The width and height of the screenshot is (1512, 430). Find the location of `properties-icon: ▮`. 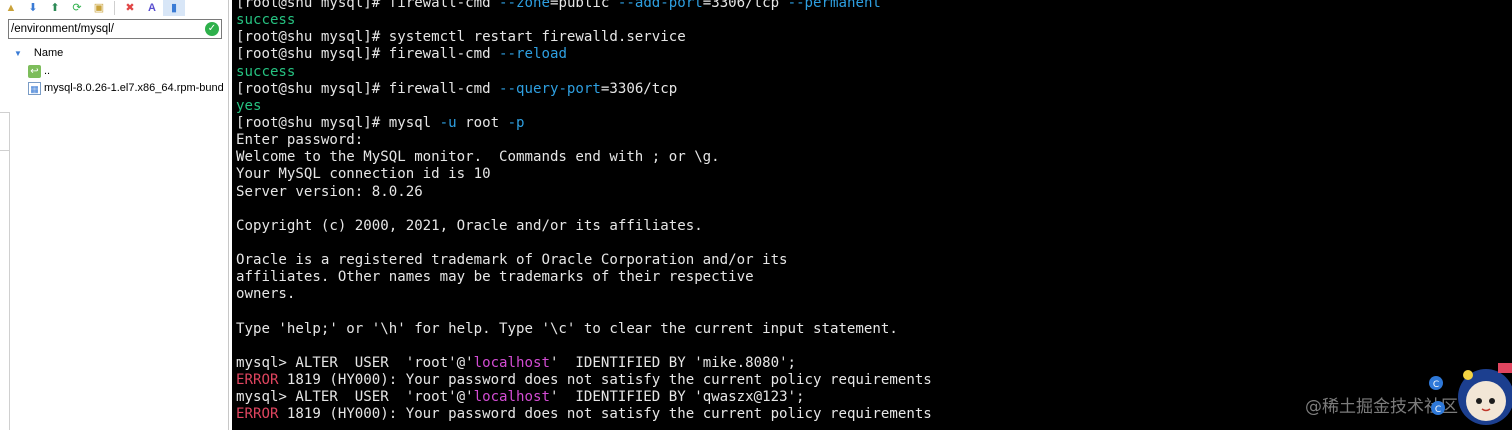

properties-icon: ▮ is located at coordinates (174, 8).